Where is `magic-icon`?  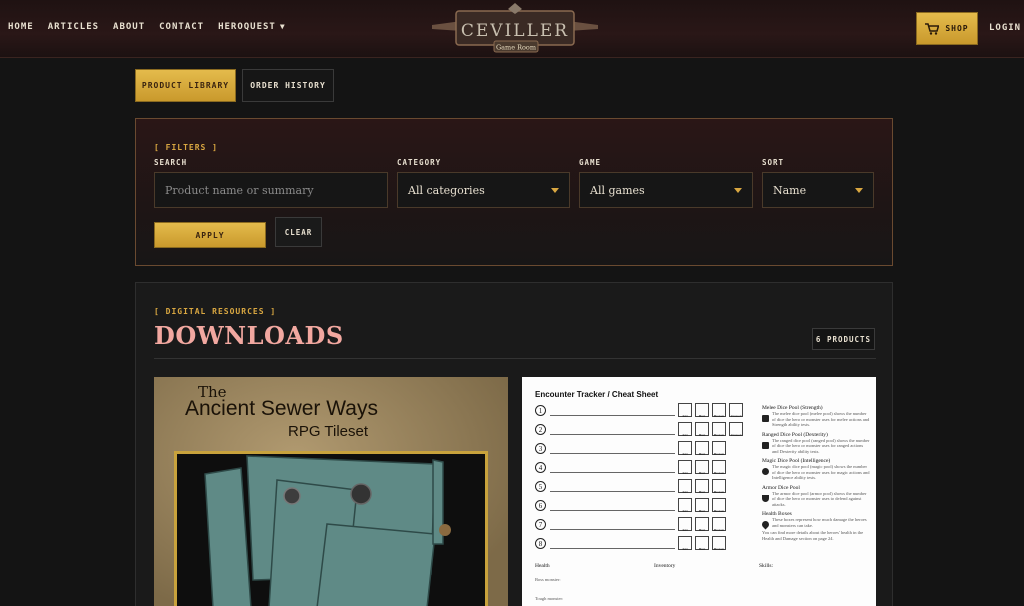
magic-icon is located at coordinates (765, 471).